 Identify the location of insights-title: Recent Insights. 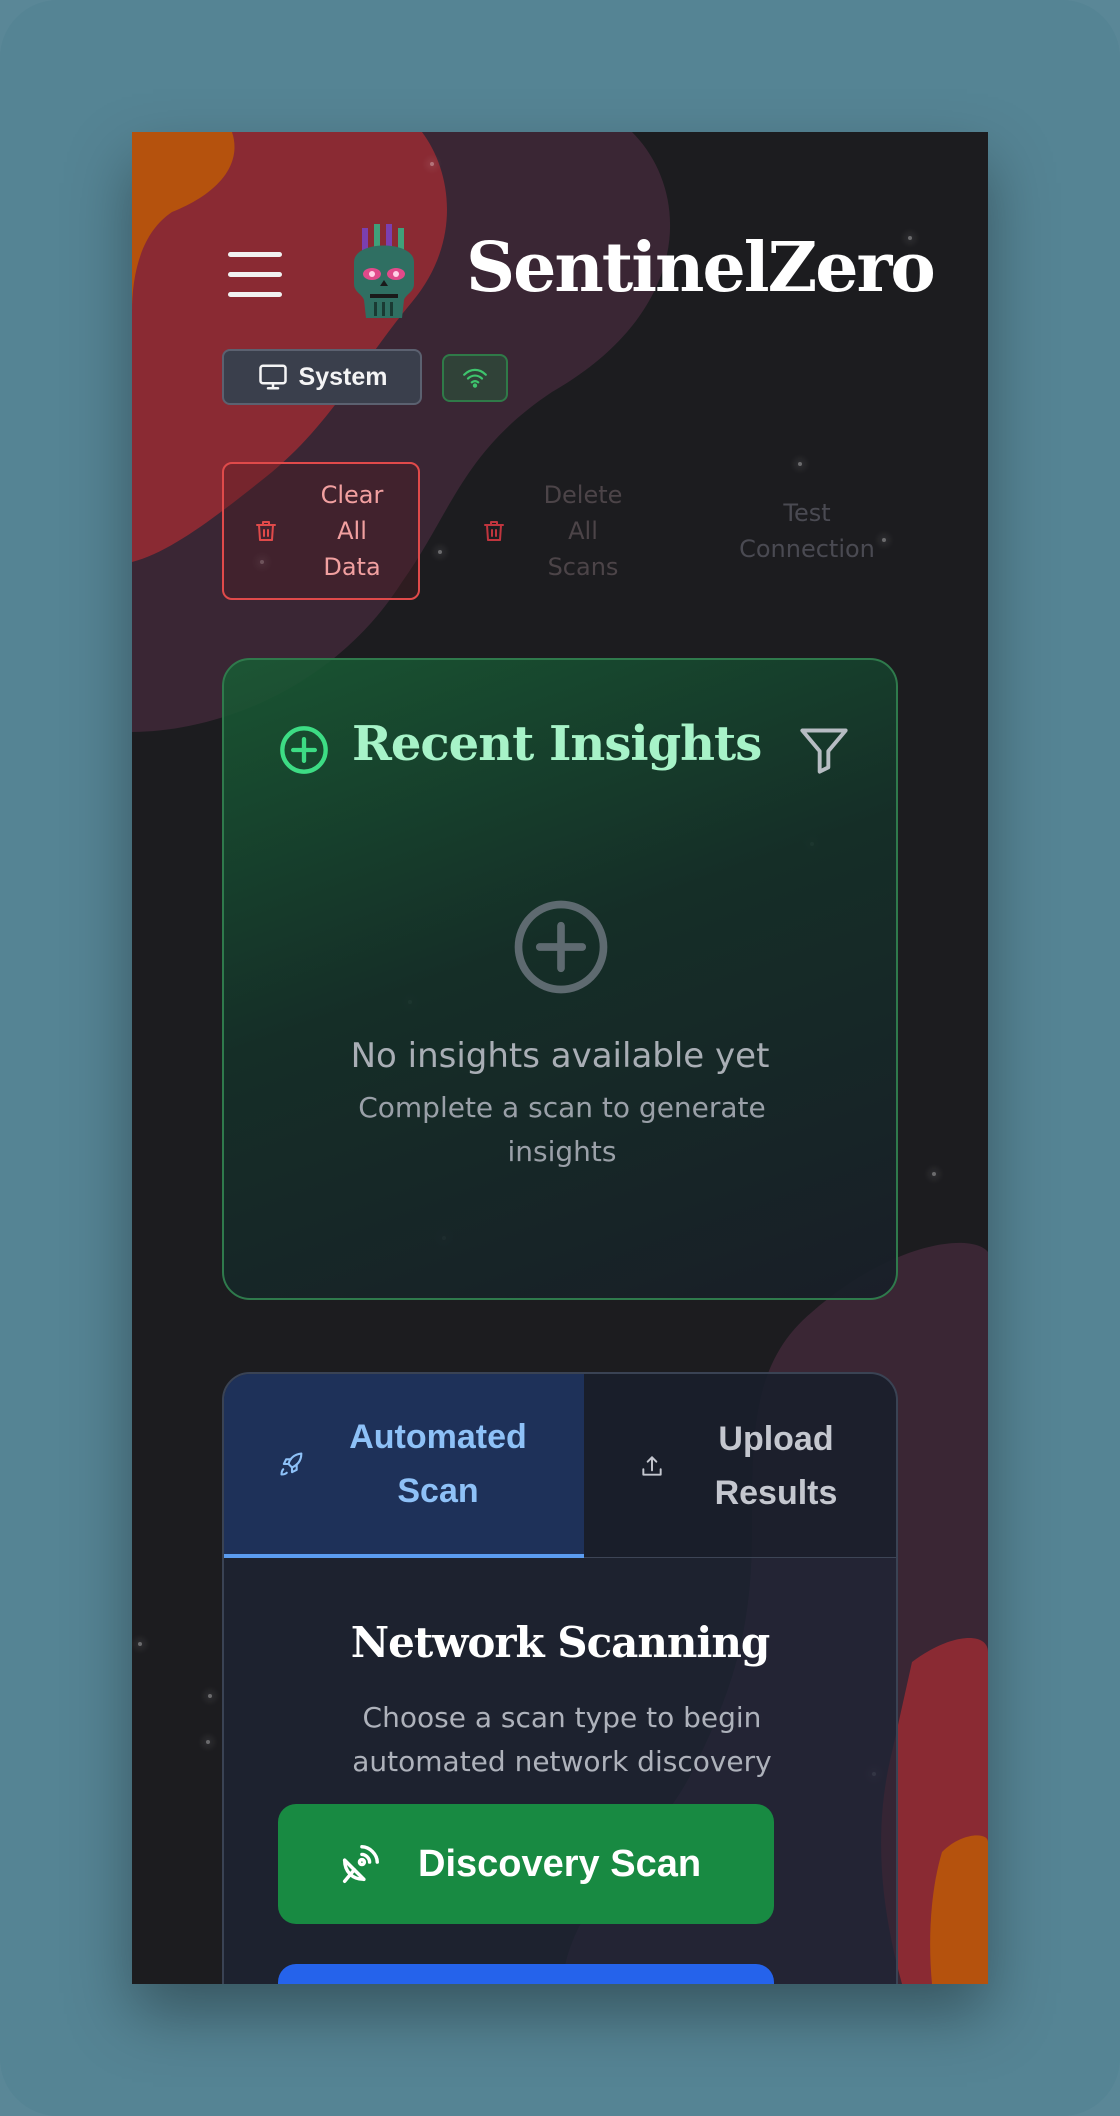
(557, 744).